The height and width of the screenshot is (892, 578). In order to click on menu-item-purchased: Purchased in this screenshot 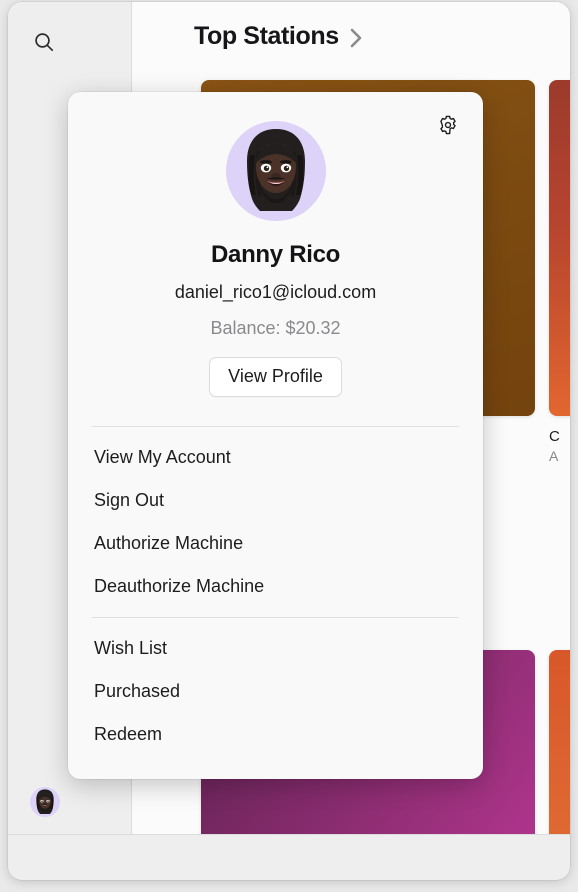, I will do `click(275, 691)`.